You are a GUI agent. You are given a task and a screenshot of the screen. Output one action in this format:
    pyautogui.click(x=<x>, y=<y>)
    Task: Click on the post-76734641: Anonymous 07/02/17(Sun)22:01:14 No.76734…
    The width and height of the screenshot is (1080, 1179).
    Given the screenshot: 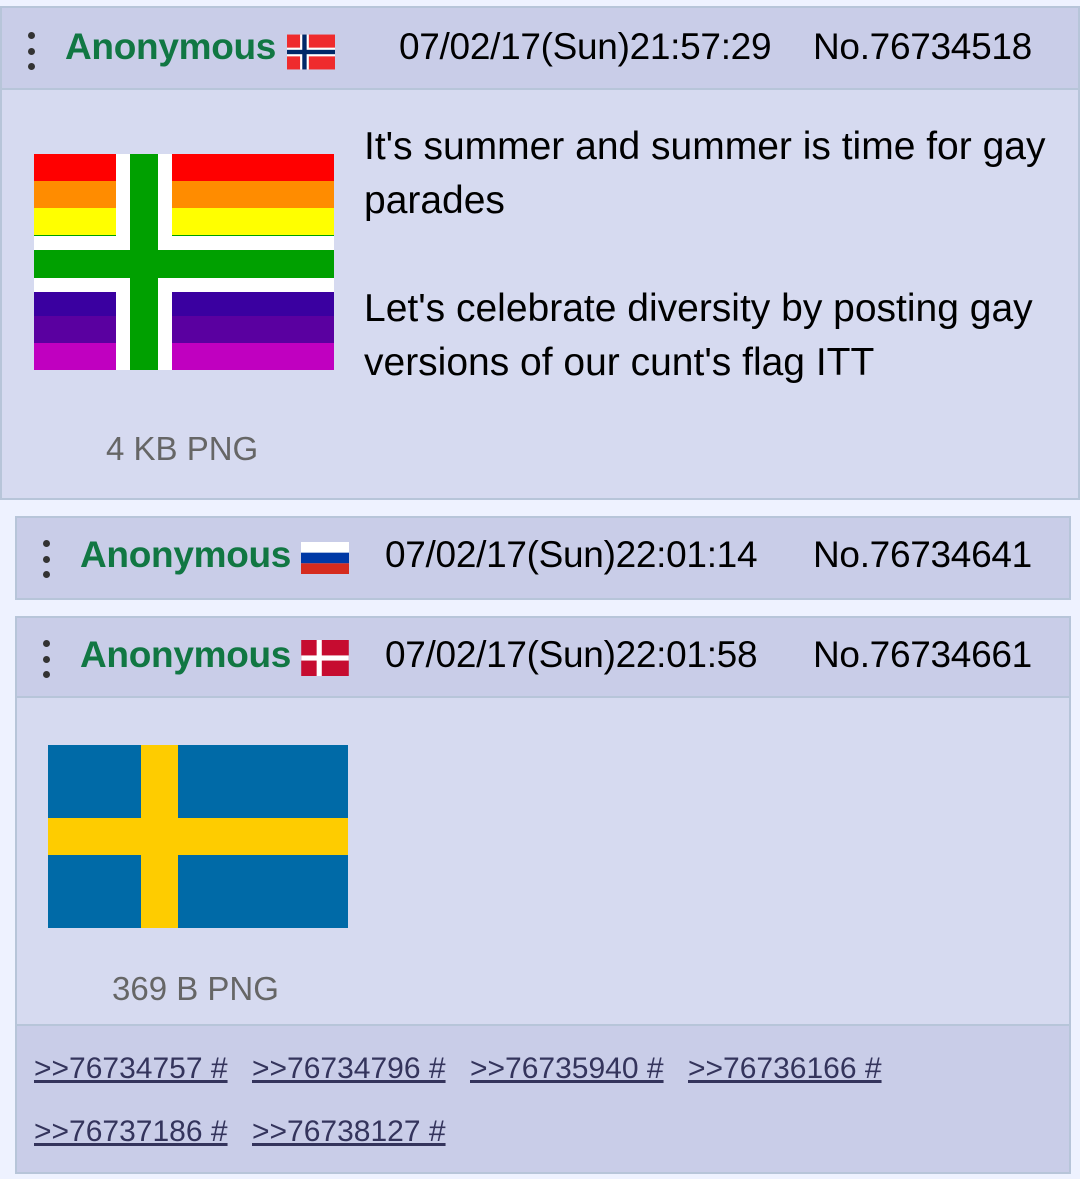 What is the action you would take?
    pyautogui.click(x=543, y=558)
    